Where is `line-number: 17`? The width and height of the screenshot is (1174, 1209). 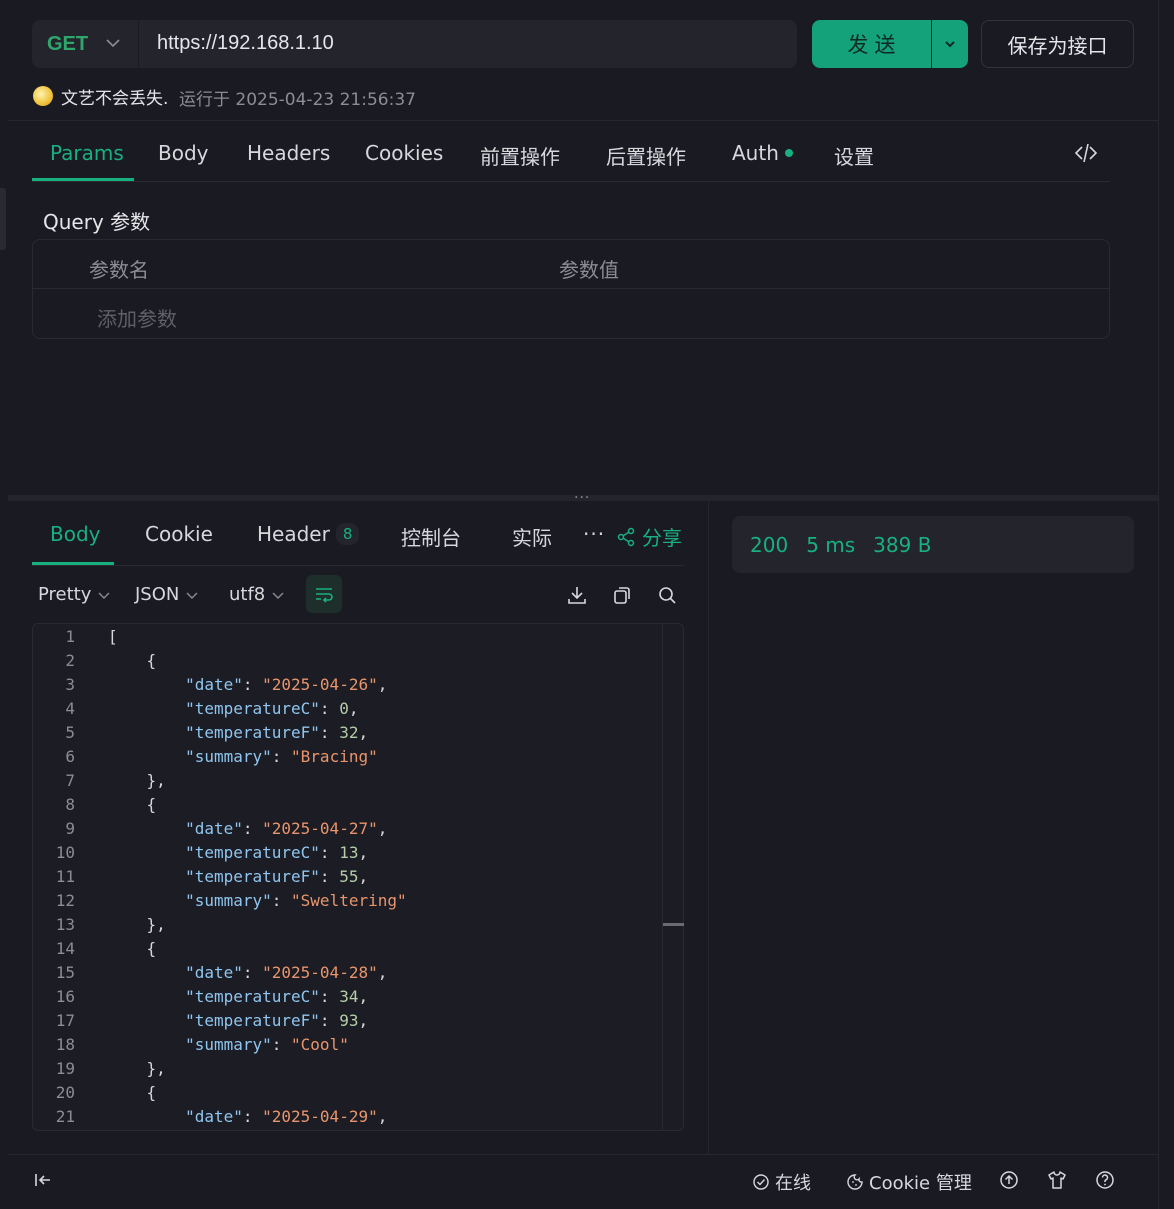
line-number: 17 is located at coordinates (65, 1020).